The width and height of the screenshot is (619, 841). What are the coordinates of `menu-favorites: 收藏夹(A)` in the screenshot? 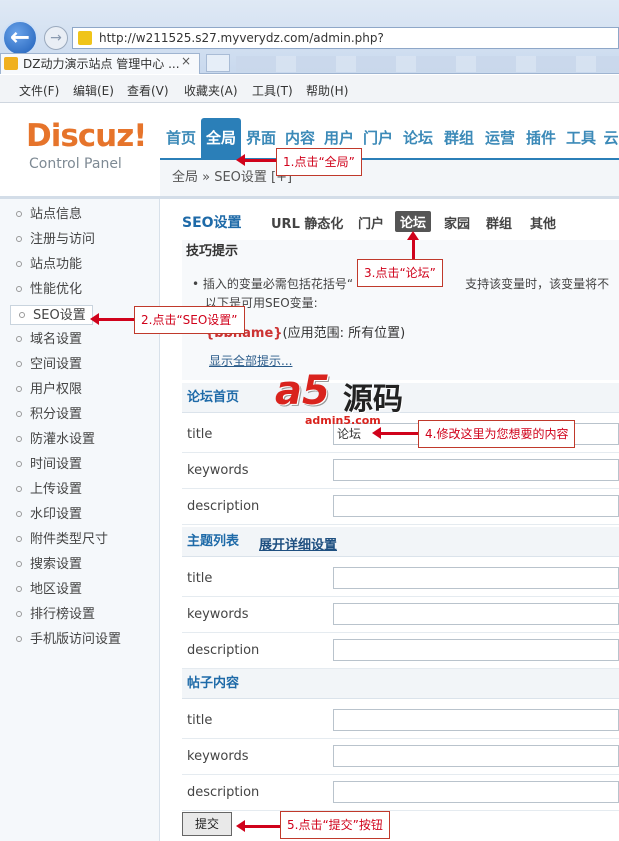 It's located at (211, 90).